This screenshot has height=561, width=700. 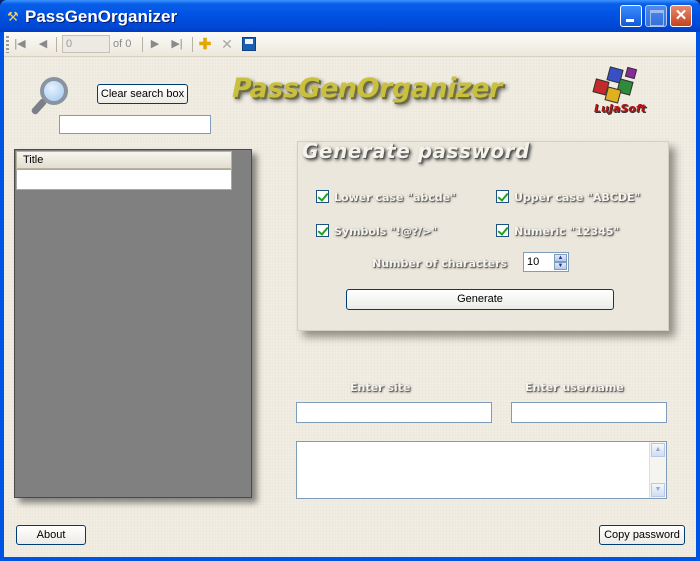 I want to click on symbols-label: Symbols "!@?/>", so click(x=385, y=231).